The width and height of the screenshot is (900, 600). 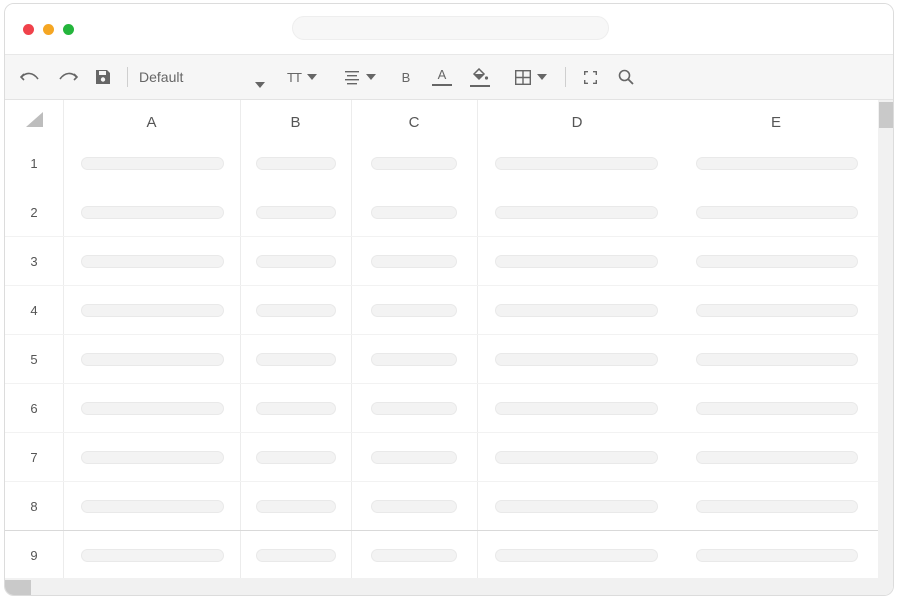 I want to click on redo-icon, so click(x=68, y=77).